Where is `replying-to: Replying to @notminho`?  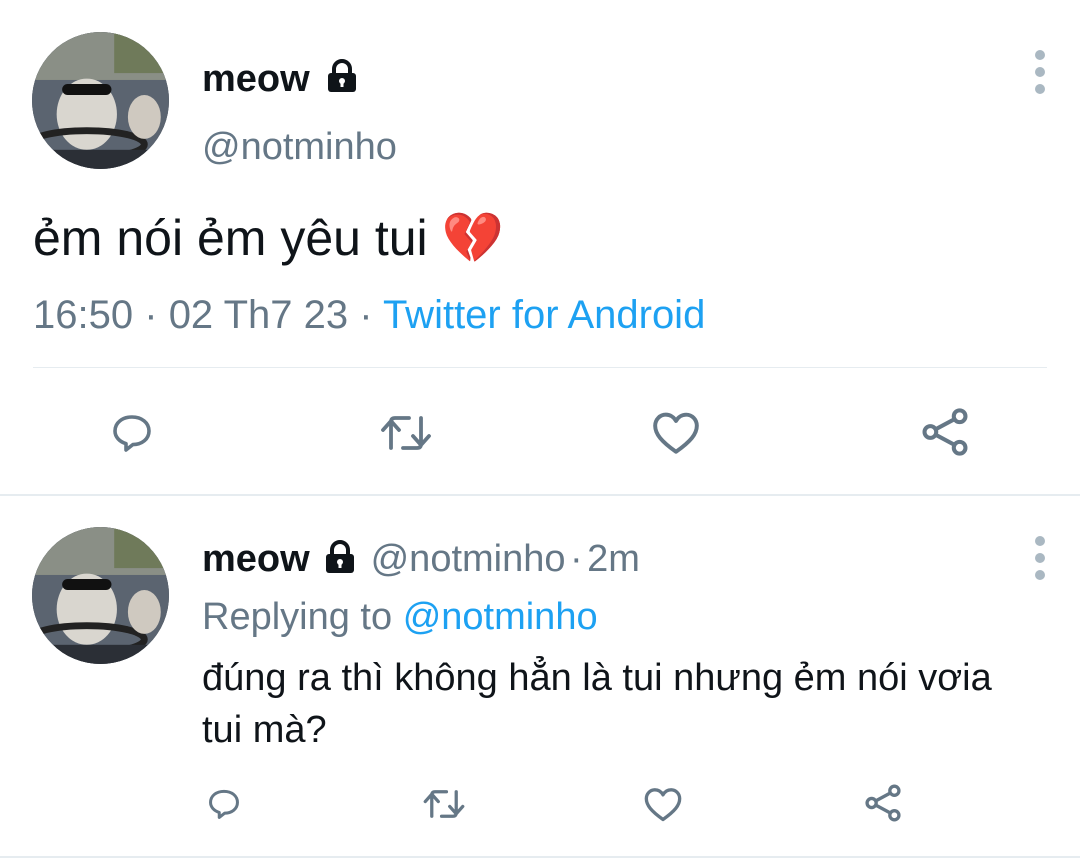
replying-to: Replying to @notminho is located at coordinates (400, 617).